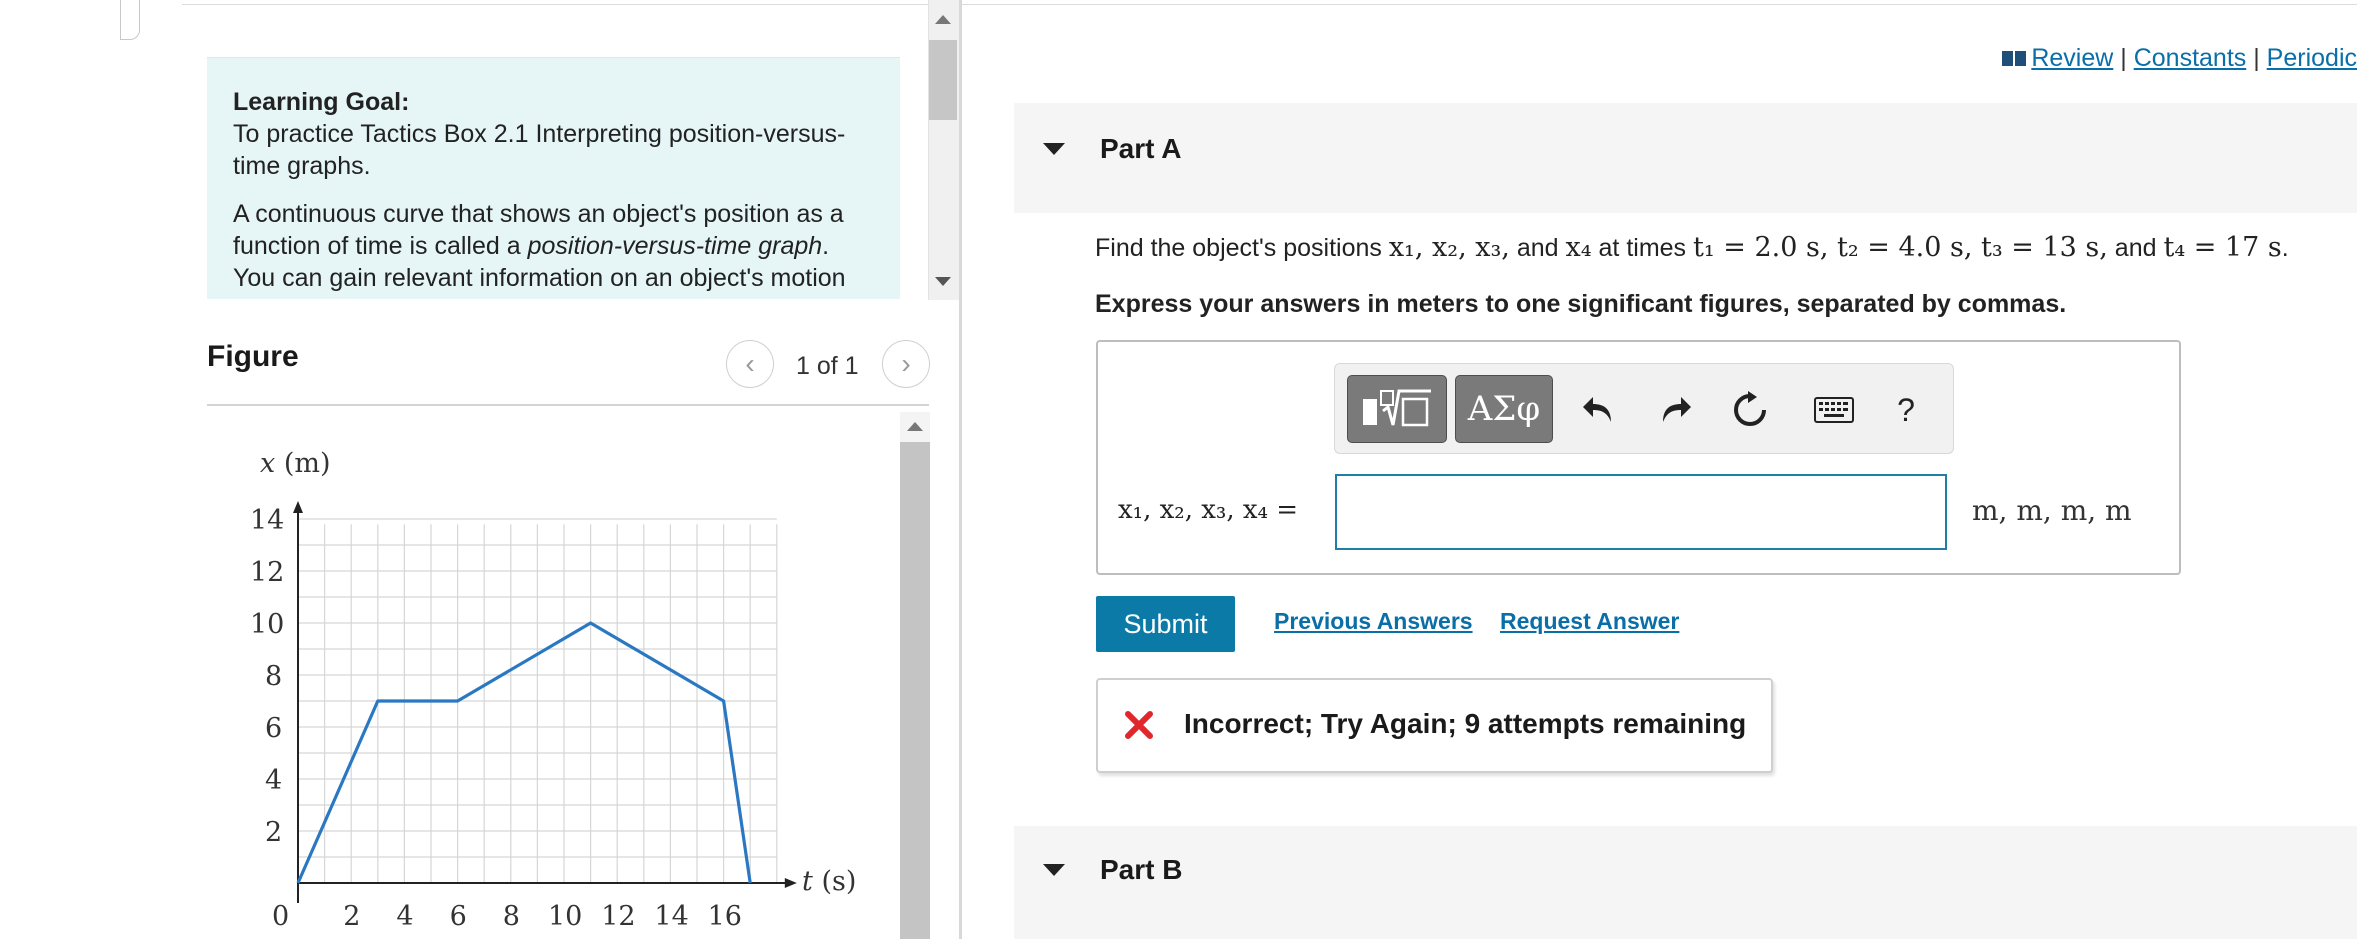  I want to click on x-tick-label: 12, so click(618, 916).